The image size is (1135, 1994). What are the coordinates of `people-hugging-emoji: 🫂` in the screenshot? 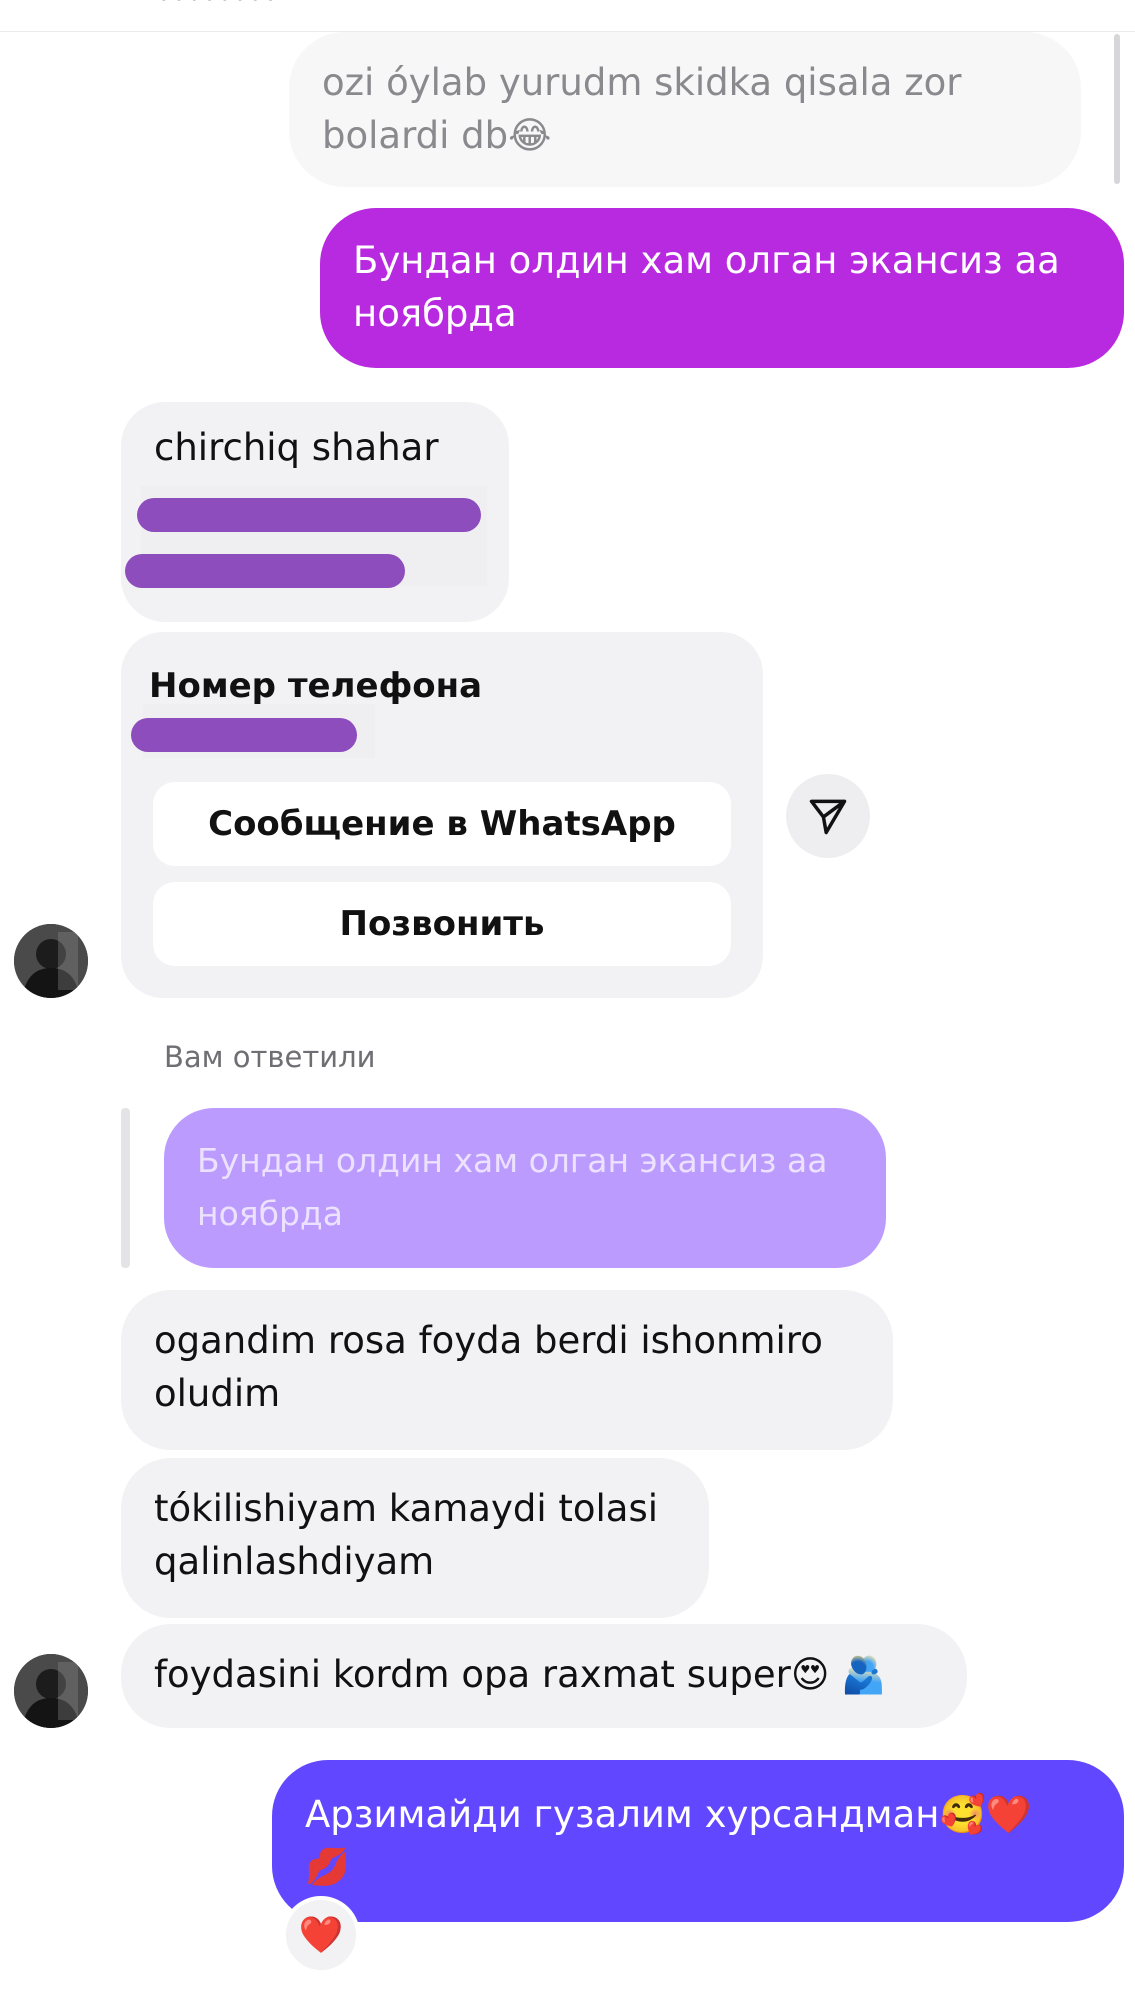 It's located at (864, 1675).